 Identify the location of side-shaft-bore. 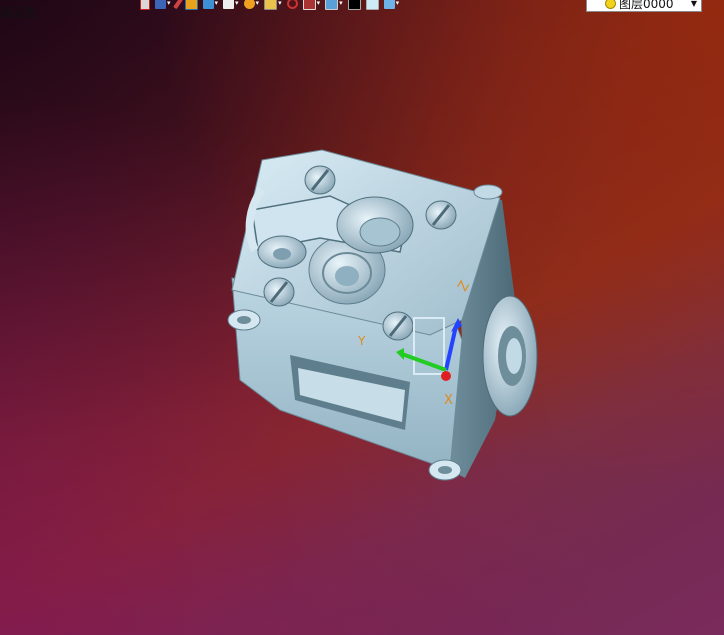
(514, 356).